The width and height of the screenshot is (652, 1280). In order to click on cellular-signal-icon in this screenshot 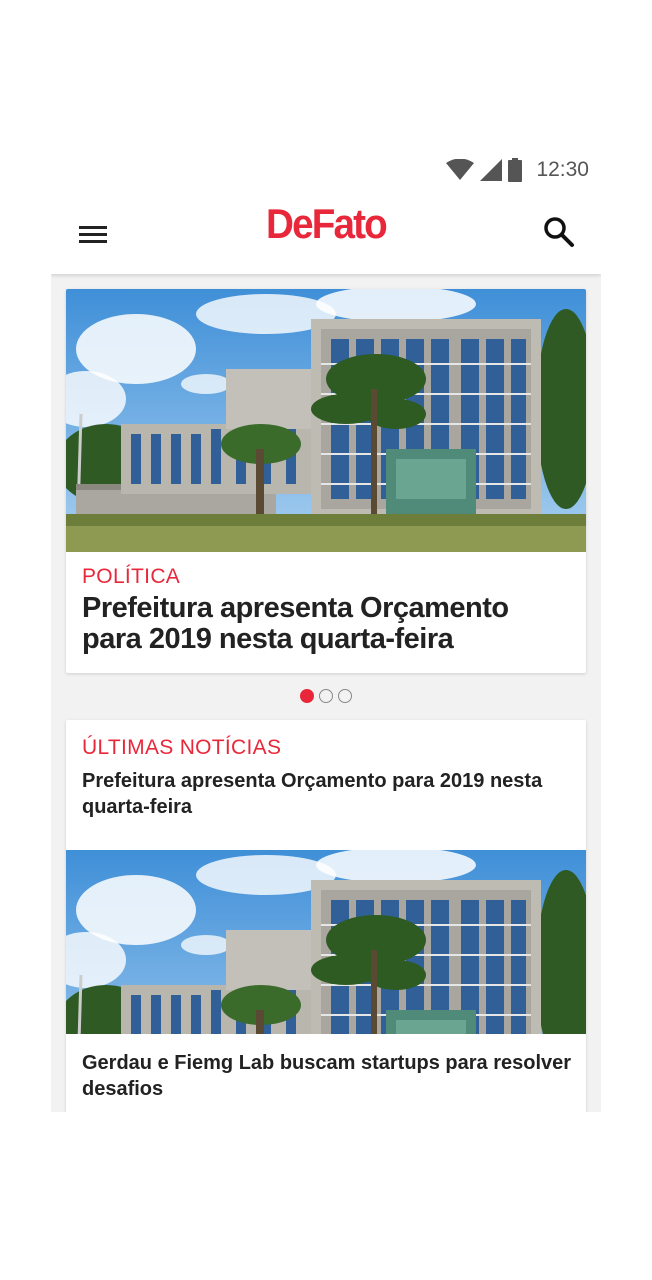, I will do `click(491, 170)`.